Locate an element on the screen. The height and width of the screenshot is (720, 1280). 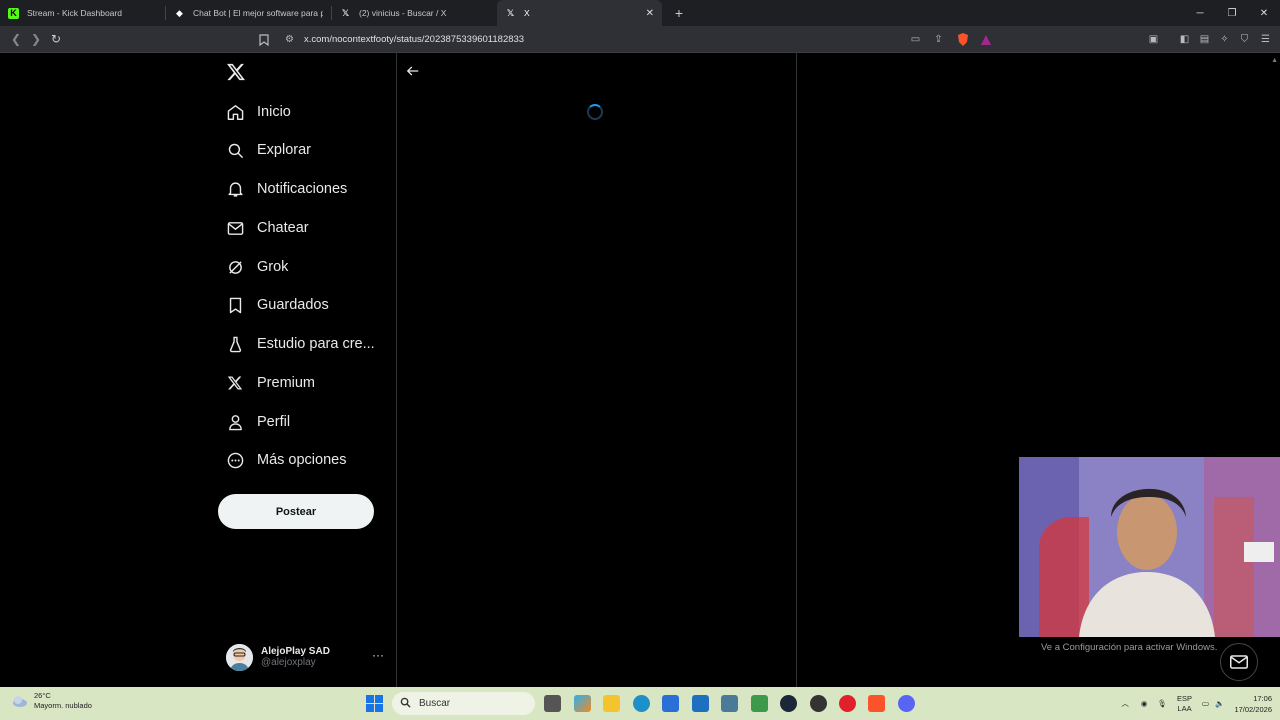
more-circle-icon is located at coordinates (235, 460).